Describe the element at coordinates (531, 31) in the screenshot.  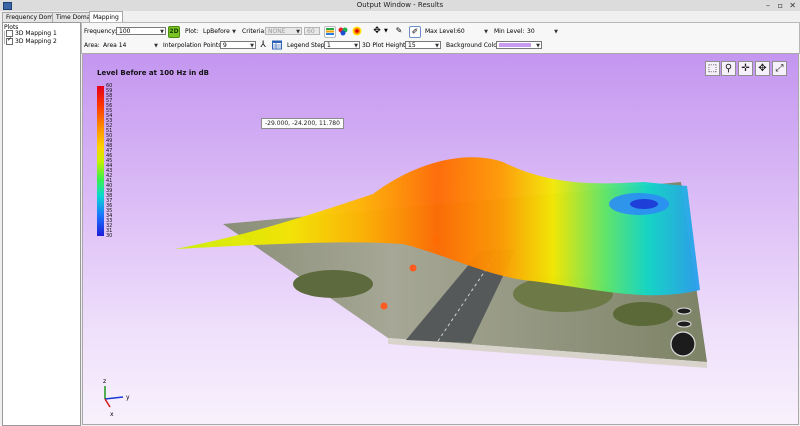
I see `min-level-value: 30` at that location.